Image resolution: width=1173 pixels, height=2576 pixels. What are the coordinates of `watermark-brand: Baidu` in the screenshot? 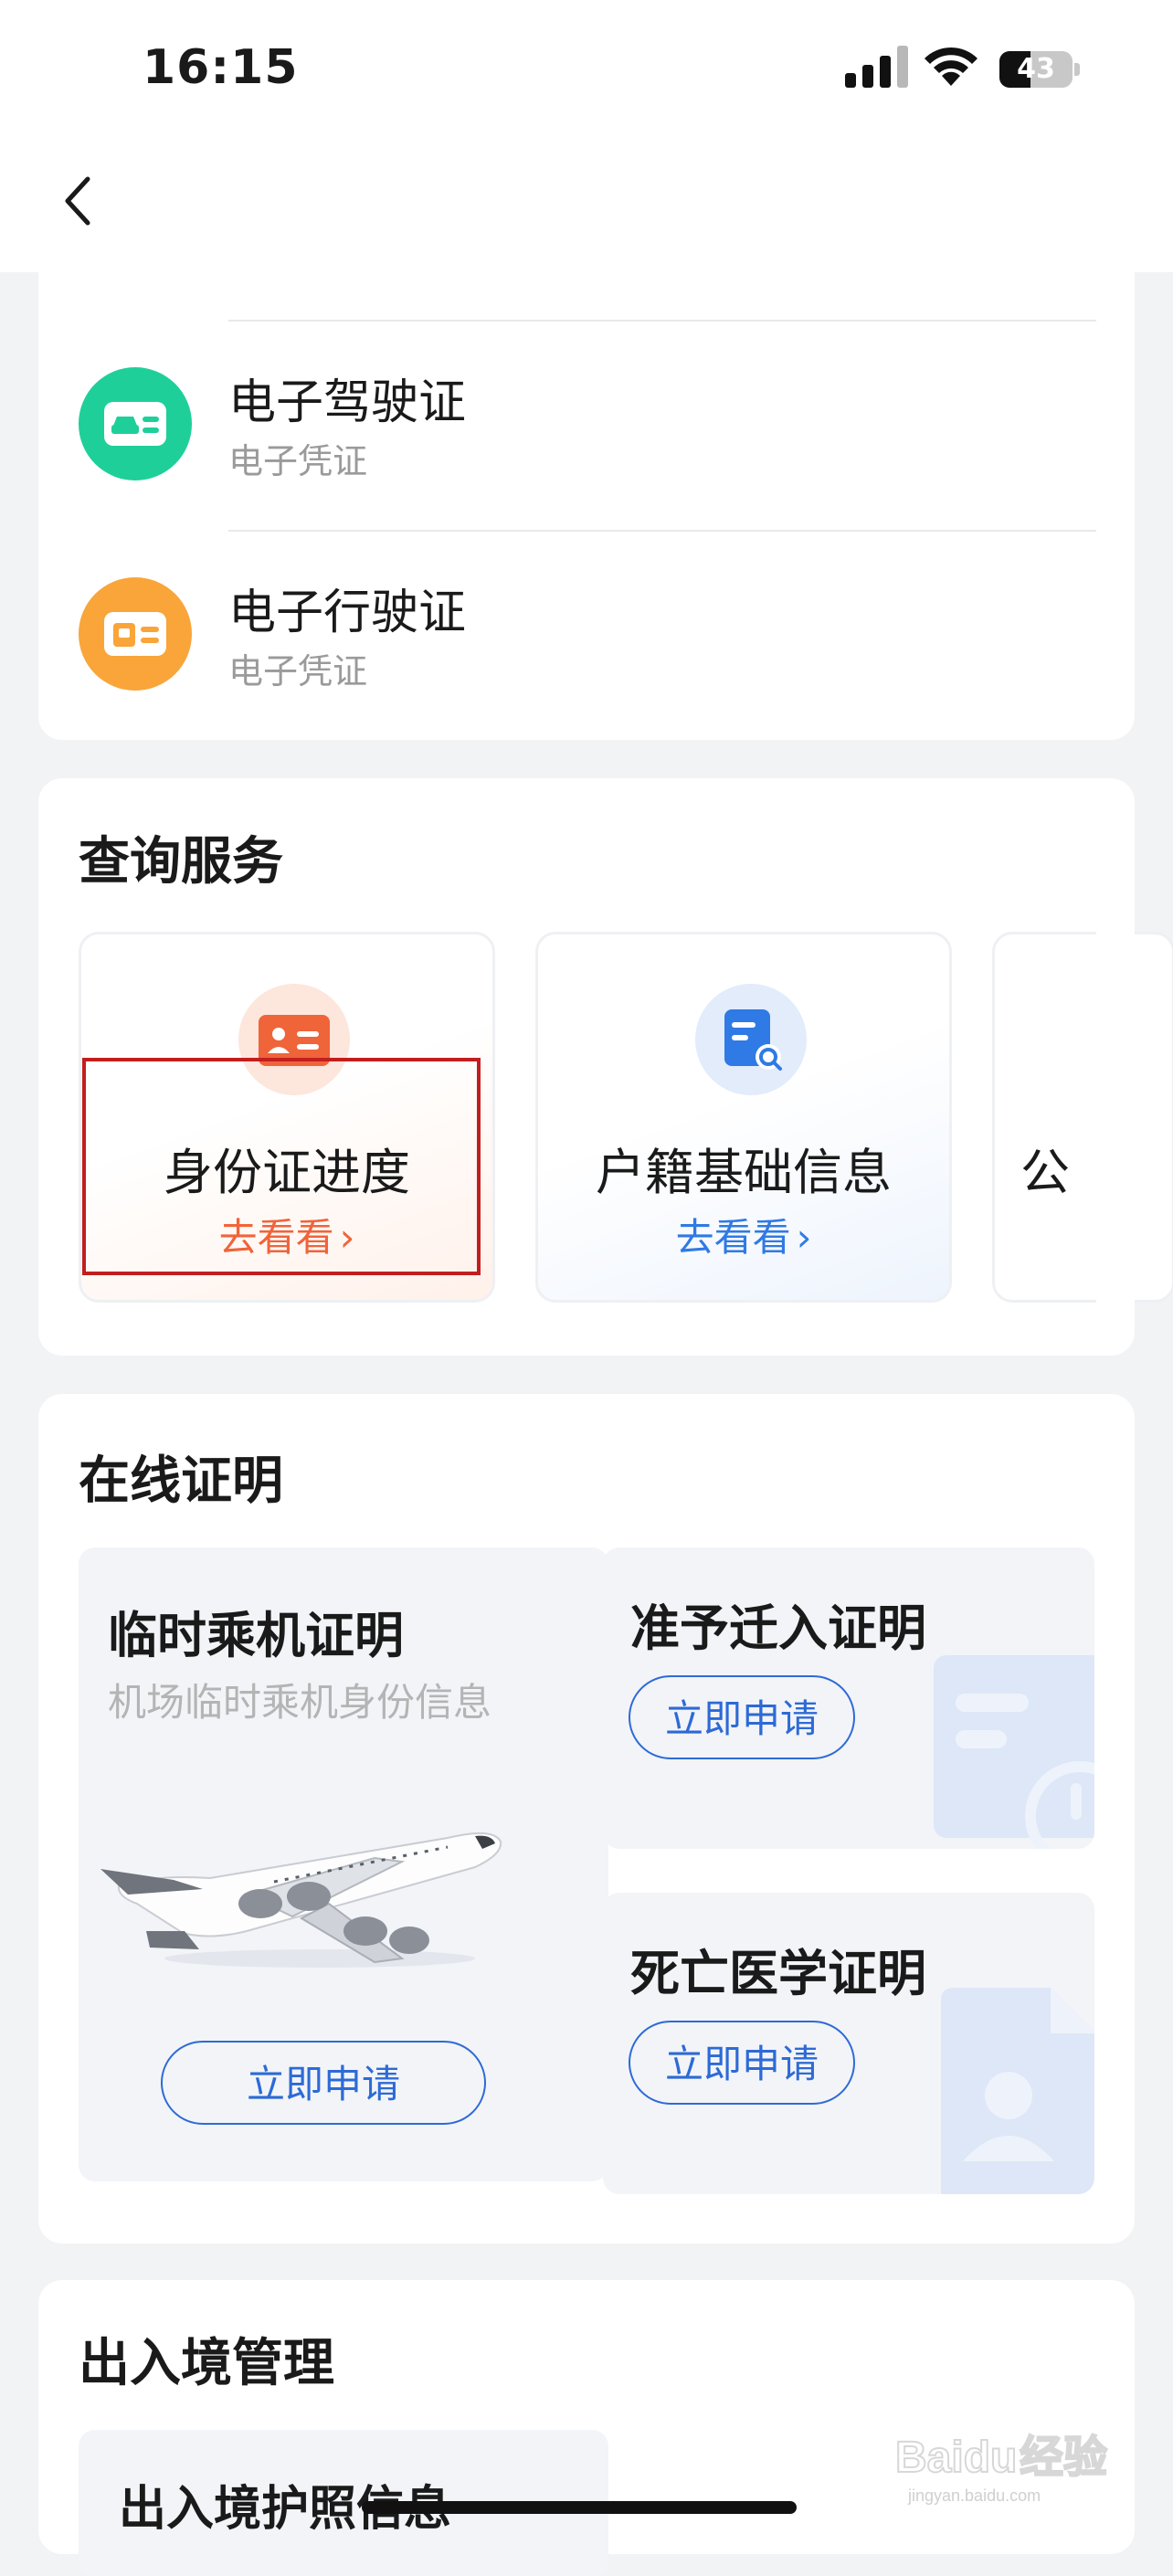 It's located at (956, 2457).